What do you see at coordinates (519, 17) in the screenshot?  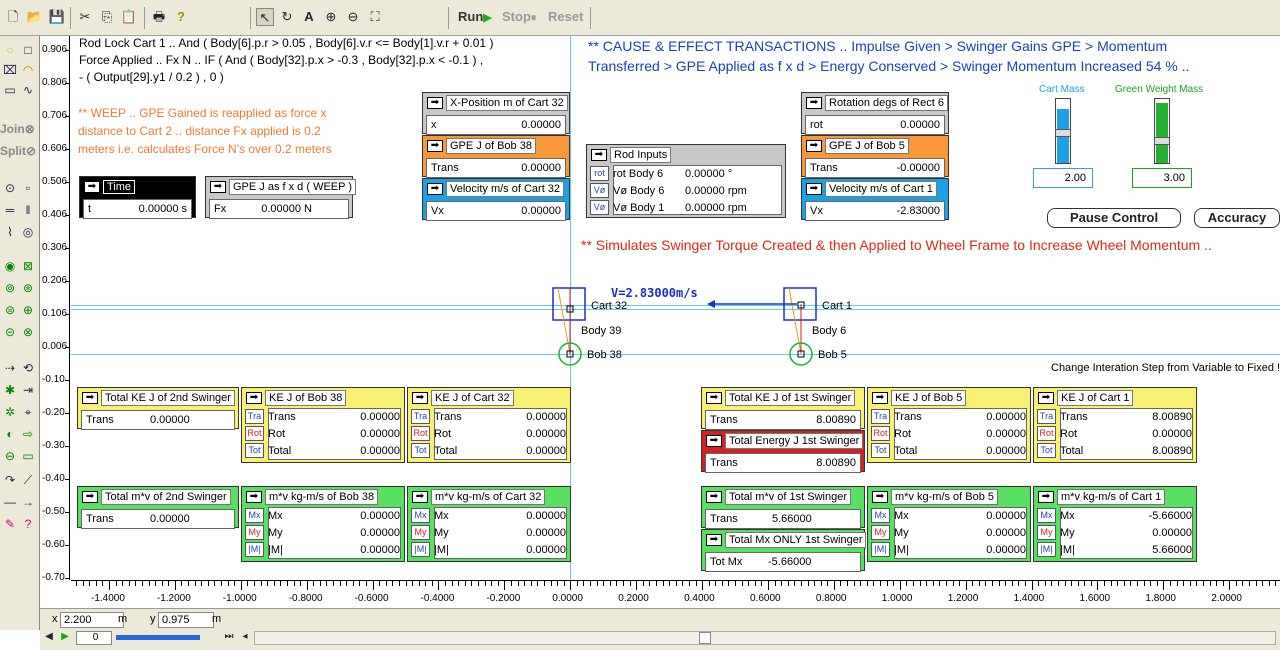 I see `stop-button: Stop⏸` at bounding box center [519, 17].